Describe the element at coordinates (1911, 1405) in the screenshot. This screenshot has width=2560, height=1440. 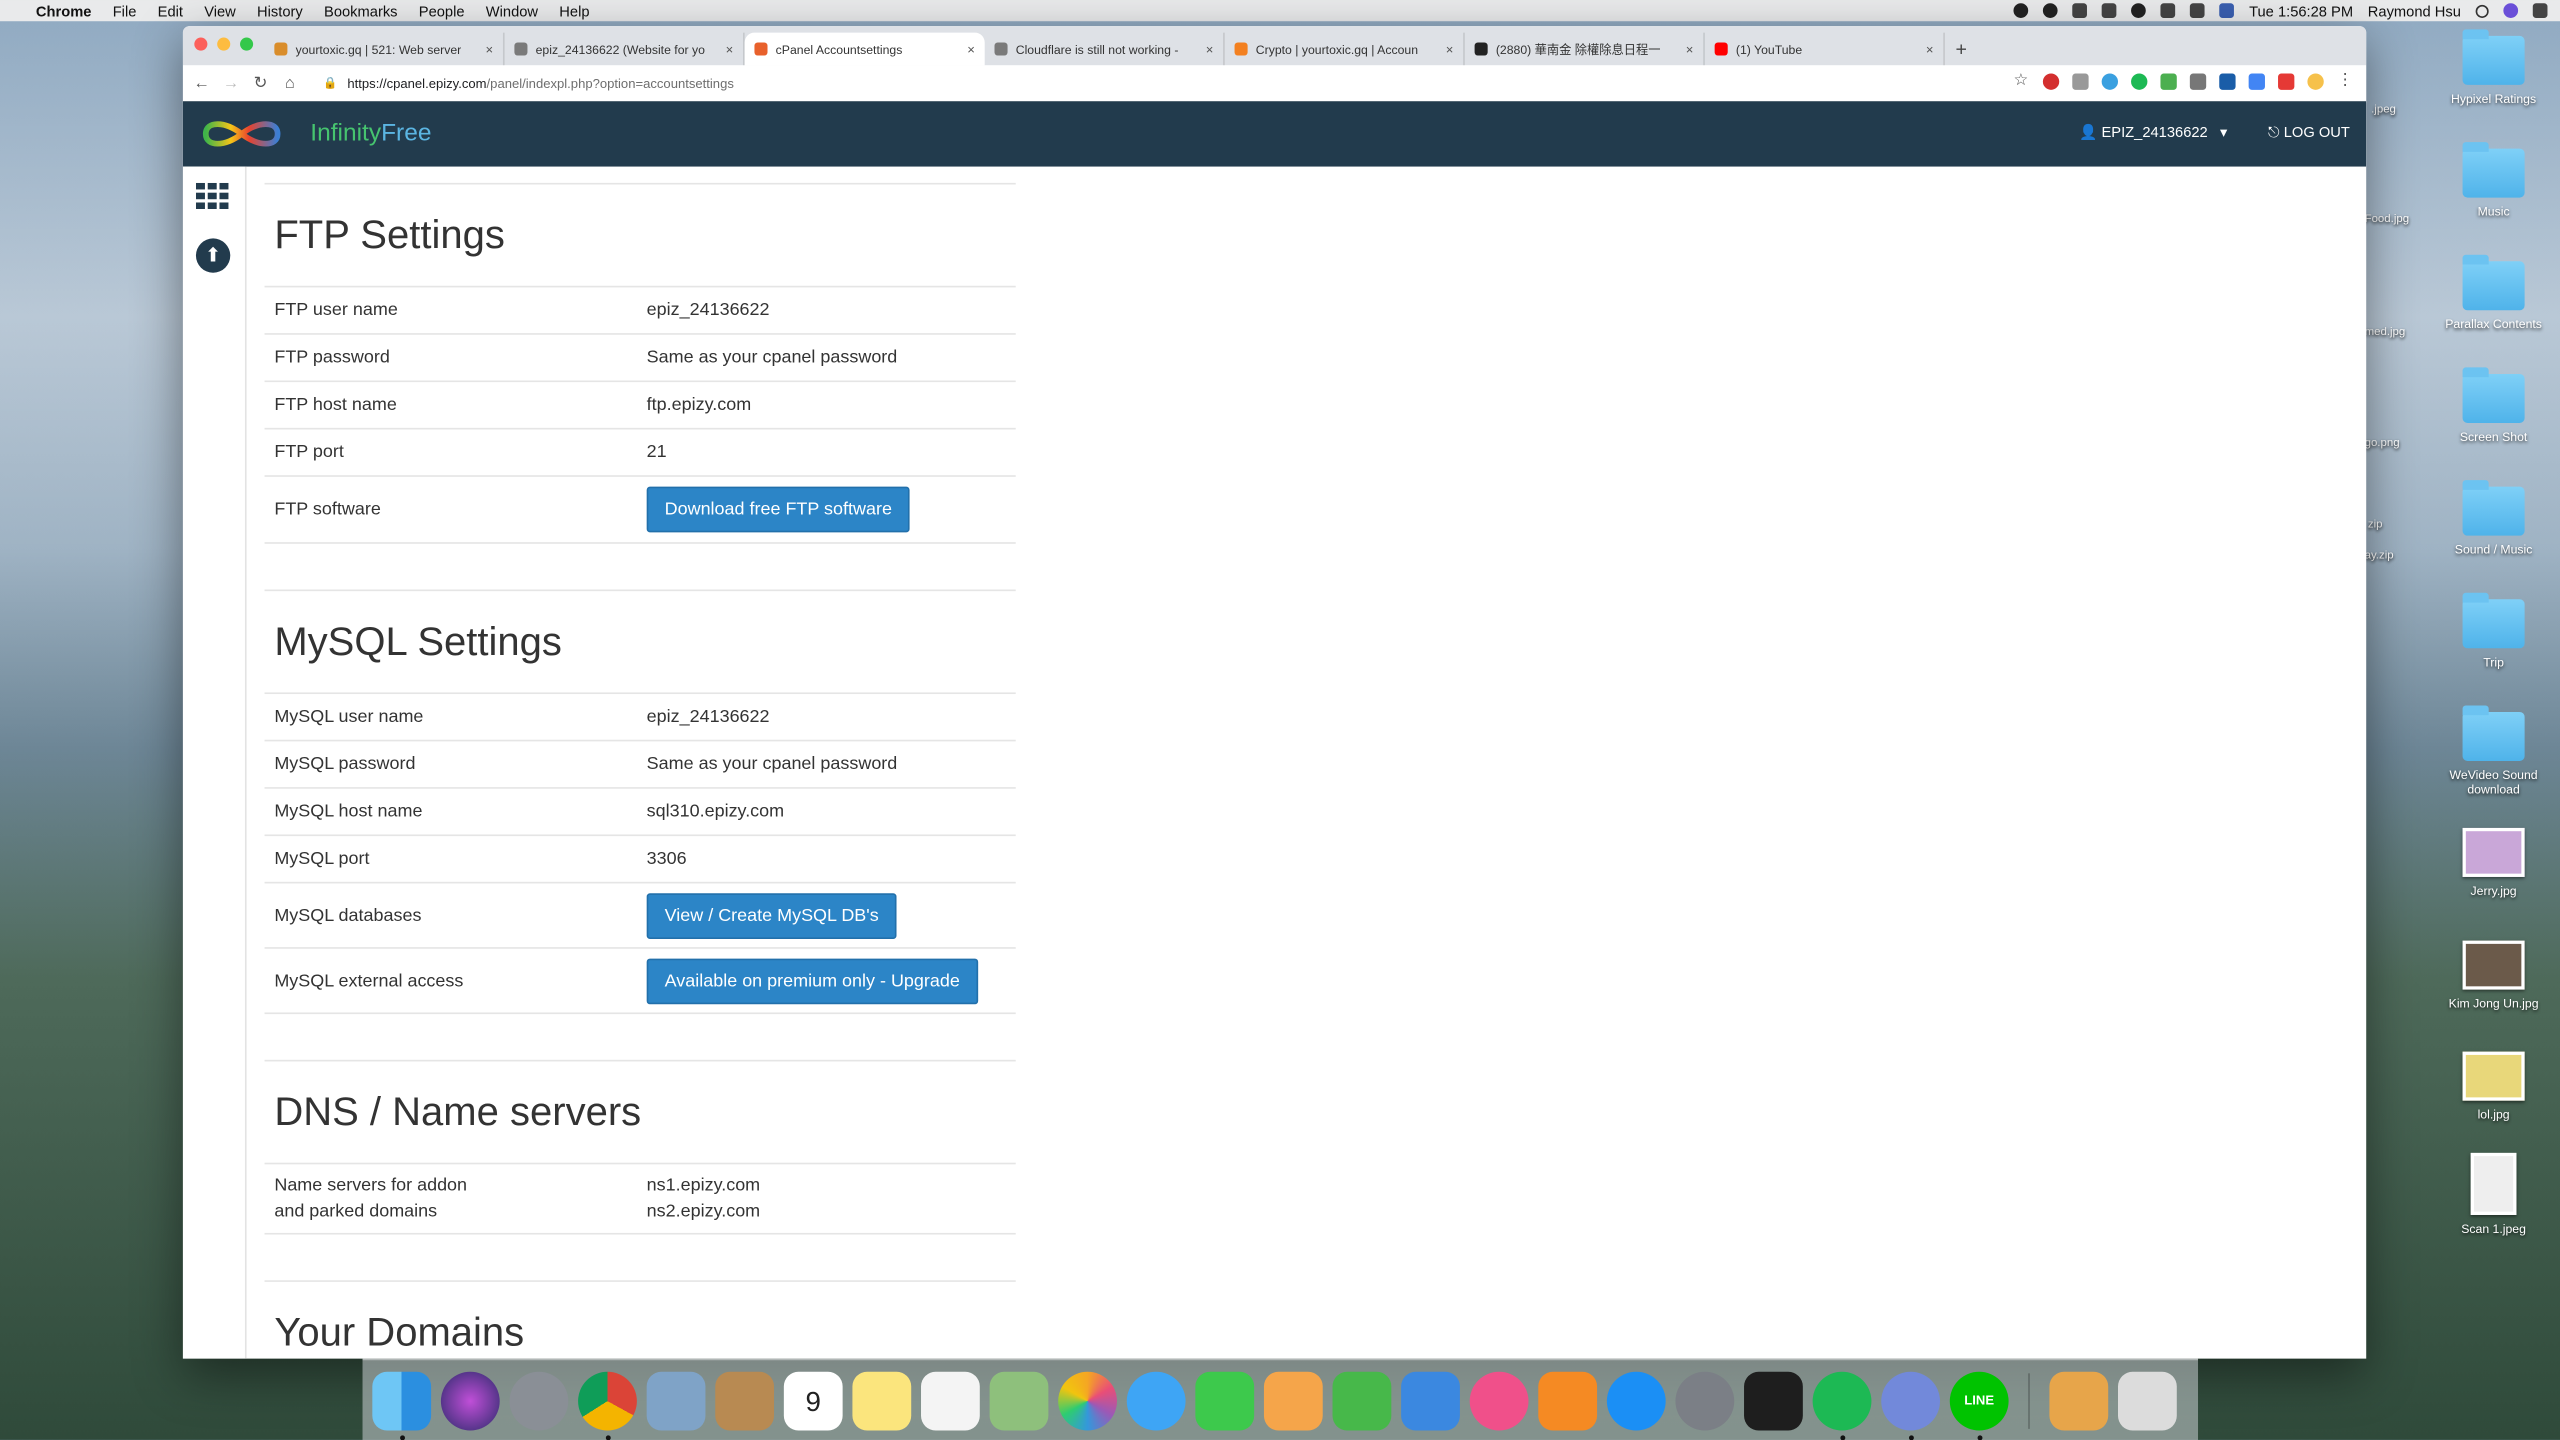
I see `discord-icon` at that location.